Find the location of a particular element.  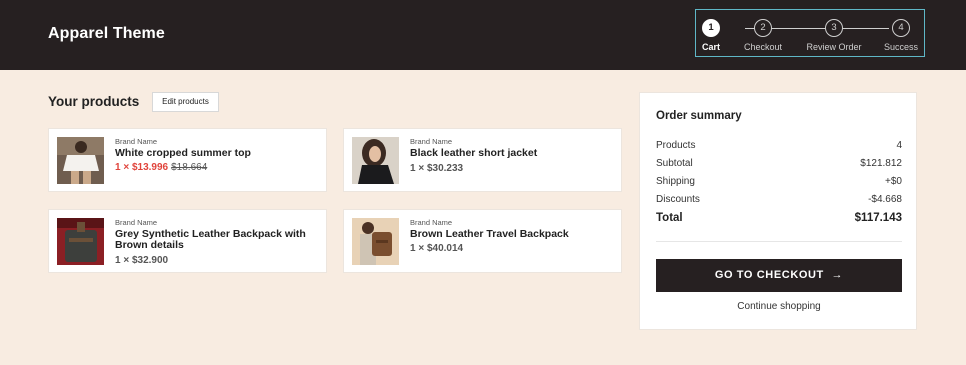

brand-title: Apparel Theme is located at coordinates (106, 34).